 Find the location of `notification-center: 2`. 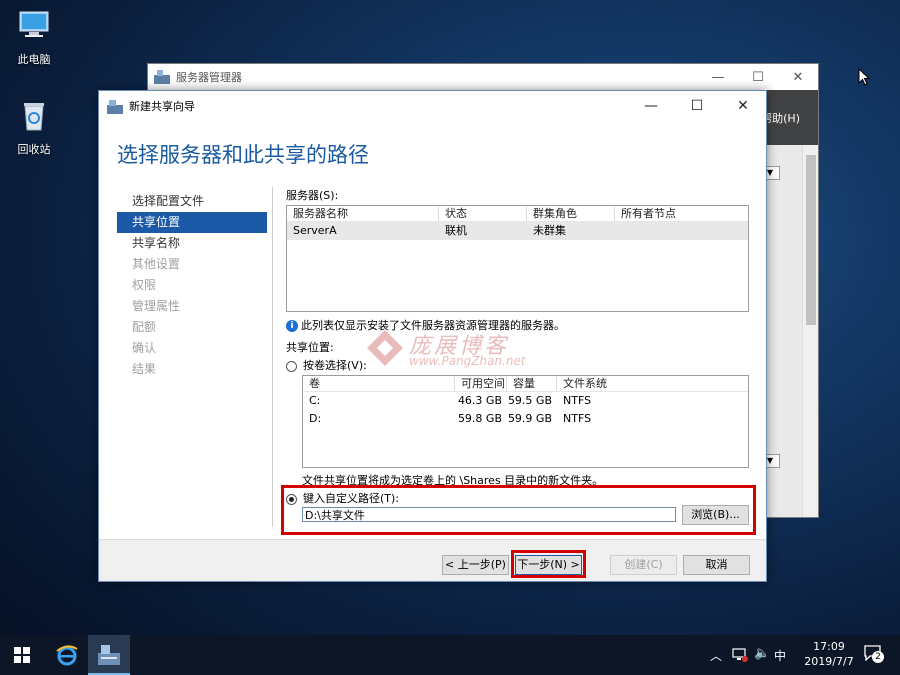

notification-center: 2 is located at coordinates (874, 655).